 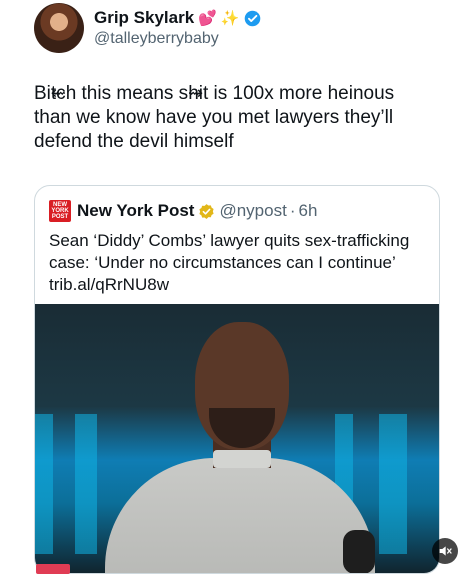 What do you see at coordinates (240, 515) in the screenshot?
I see `shirt` at bounding box center [240, 515].